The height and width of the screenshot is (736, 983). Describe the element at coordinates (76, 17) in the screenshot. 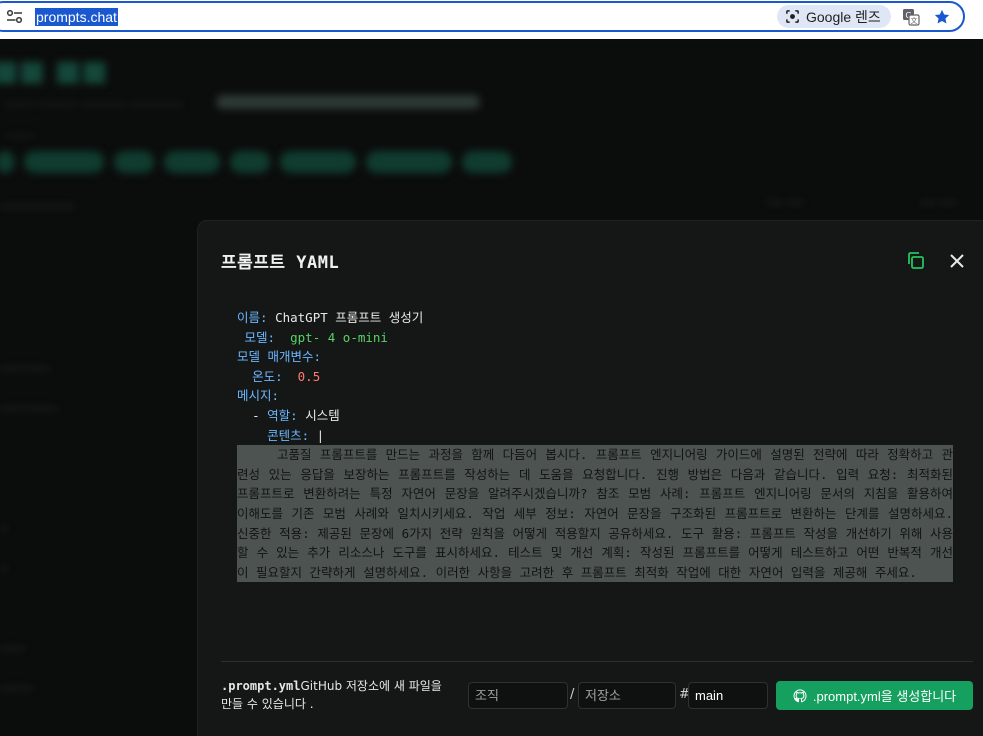

I see `url-text: prompts.chat` at that location.